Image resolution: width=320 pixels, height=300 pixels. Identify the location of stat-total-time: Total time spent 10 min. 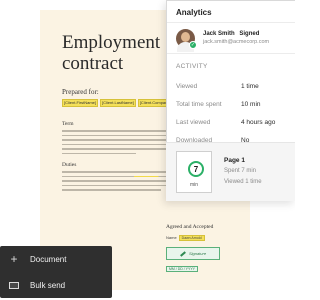
(231, 104).